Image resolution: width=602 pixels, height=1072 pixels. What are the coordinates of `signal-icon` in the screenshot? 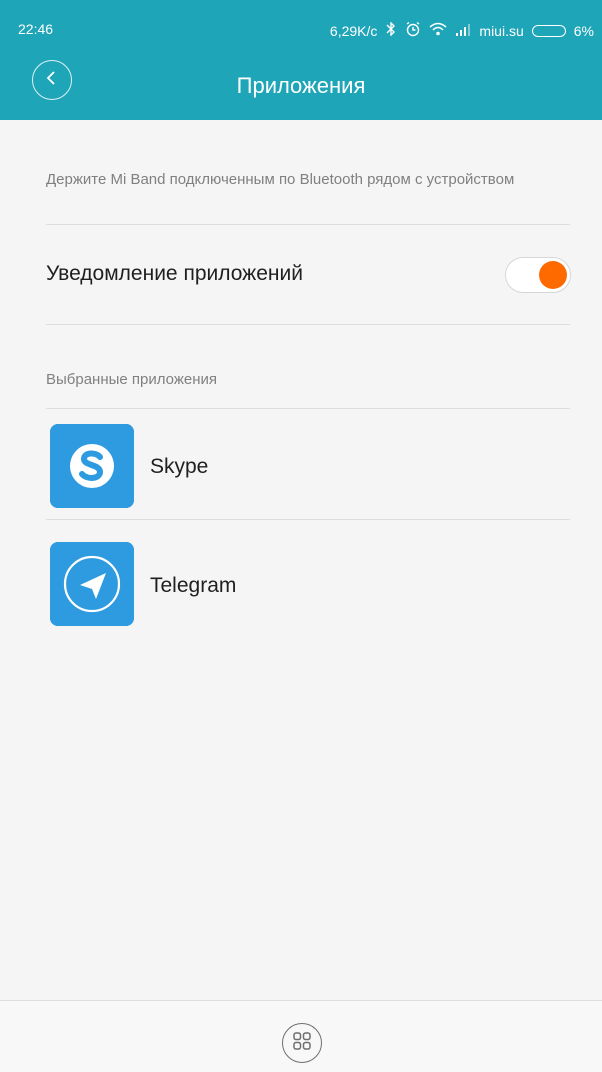 It's located at (463, 31).